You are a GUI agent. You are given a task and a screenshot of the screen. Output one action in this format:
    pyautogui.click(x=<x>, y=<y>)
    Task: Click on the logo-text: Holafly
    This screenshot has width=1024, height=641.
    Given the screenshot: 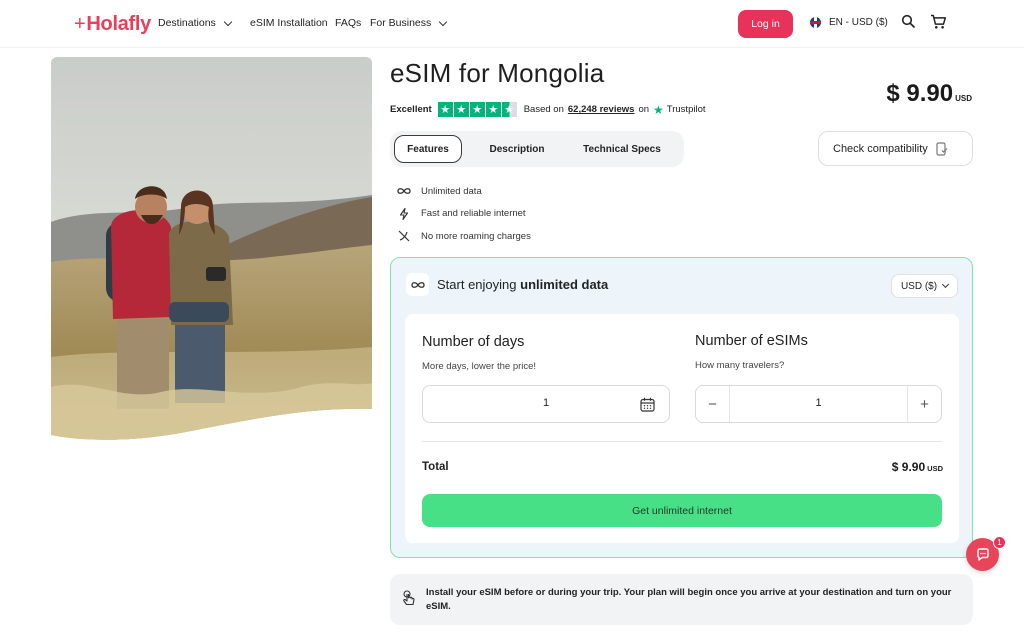 What is the action you would take?
    pyautogui.click(x=118, y=24)
    